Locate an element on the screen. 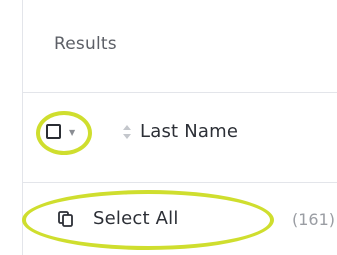  highlight-ring-checkbox is located at coordinates (64, 133).